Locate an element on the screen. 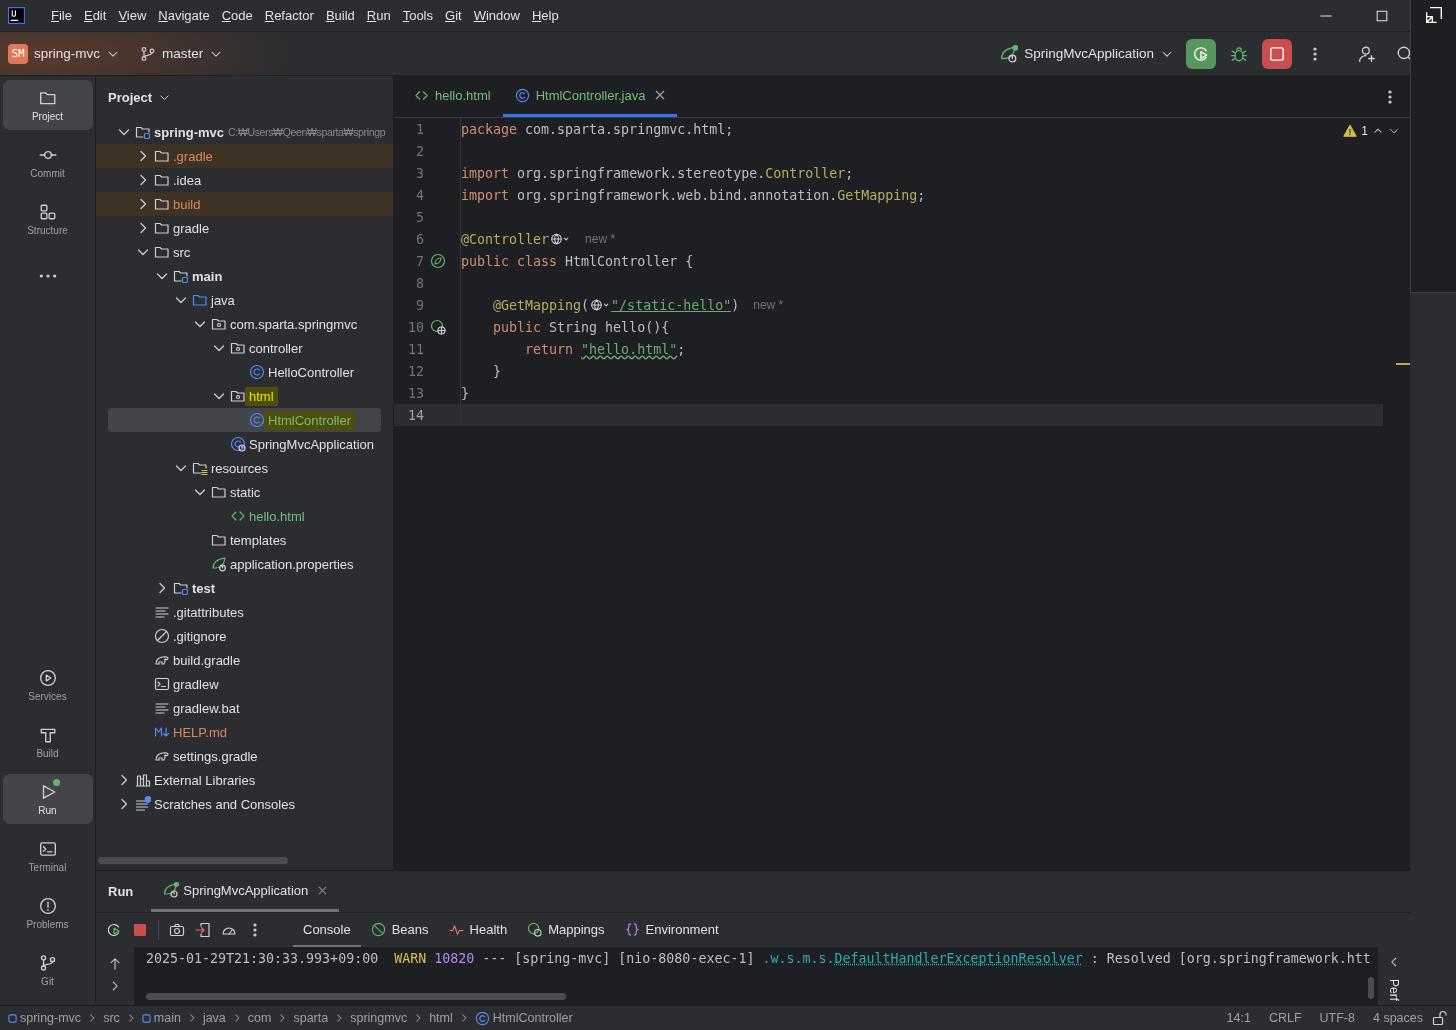 This screenshot has height=1030, width=1456. menu-item: Edit is located at coordinates (95, 15).